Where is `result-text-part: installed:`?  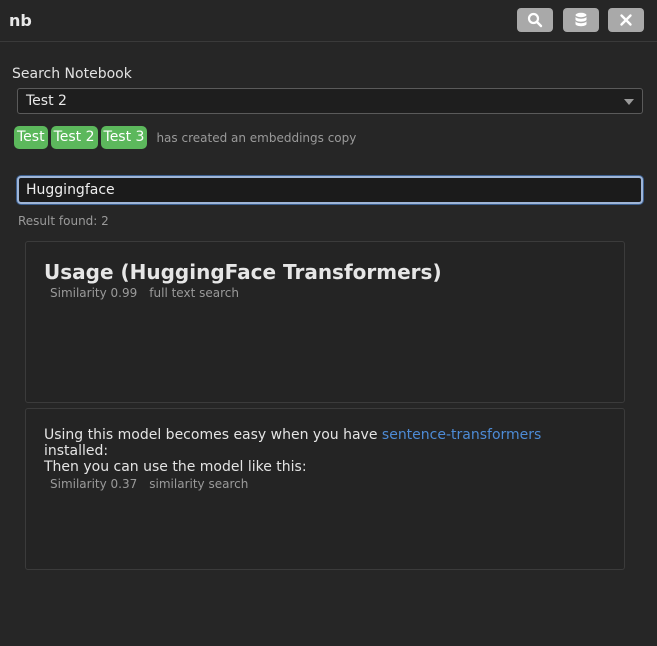
result-text-part: installed: is located at coordinates (76, 451).